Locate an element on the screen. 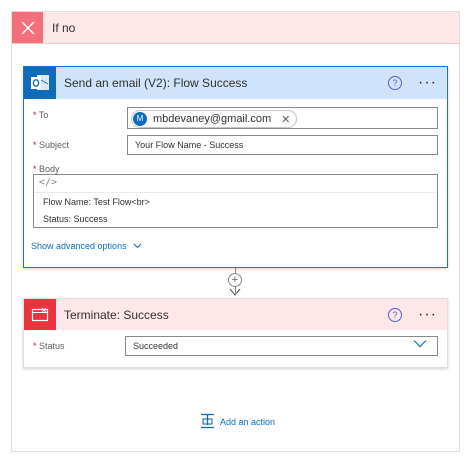 The height and width of the screenshot is (466, 474). show-advanced-label: Show advanced options is located at coordinates (79, 246).